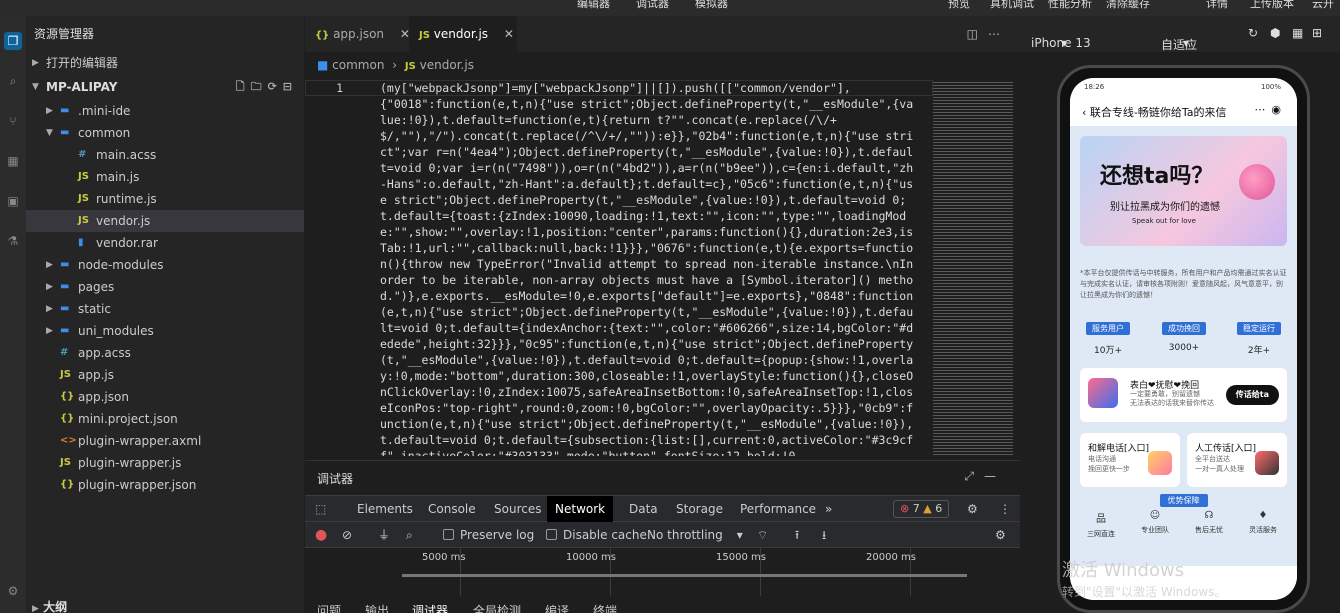  What do you see at coordinates (165, 441) in the screenshot?
I see `tree-file: <> plugin-wrapper.axml` at bounding box center [165, 441].